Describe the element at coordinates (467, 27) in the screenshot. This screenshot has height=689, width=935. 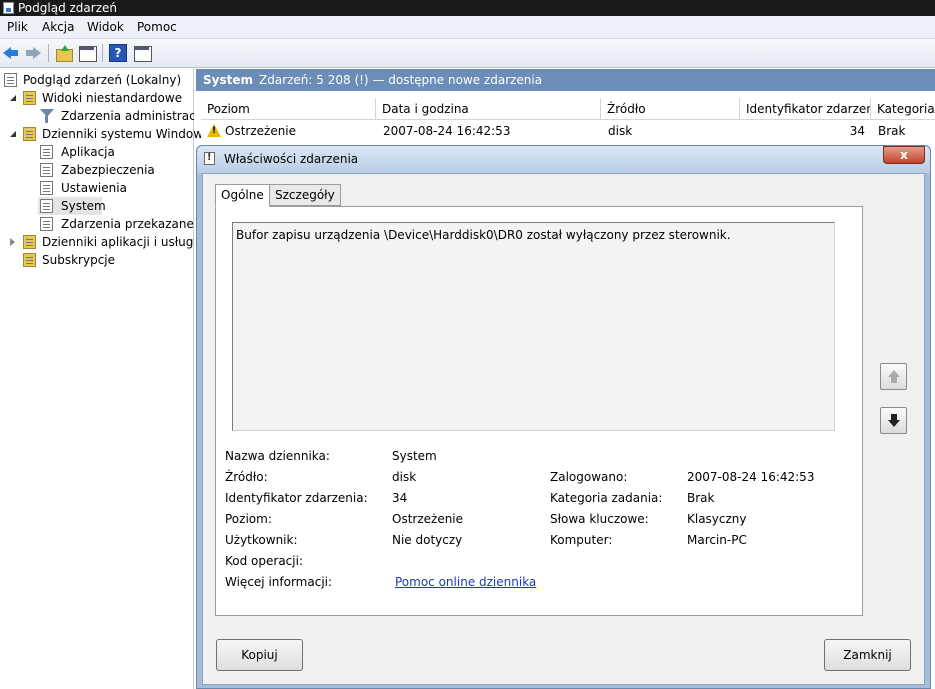
I see `menu-bar: Plik Akcja Widok Pomoc` at that location.